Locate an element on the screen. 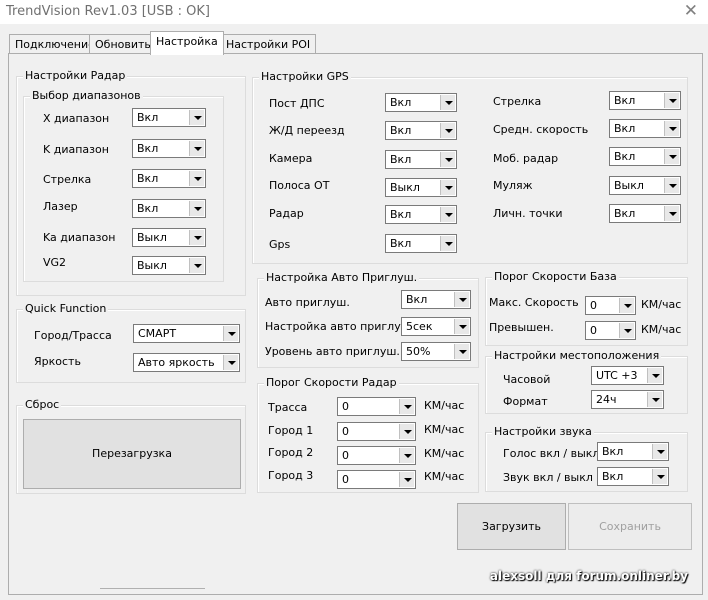 The image size is (708, 600). gps-avg-speed-select: Вкл is located at coordinates (645, 128).